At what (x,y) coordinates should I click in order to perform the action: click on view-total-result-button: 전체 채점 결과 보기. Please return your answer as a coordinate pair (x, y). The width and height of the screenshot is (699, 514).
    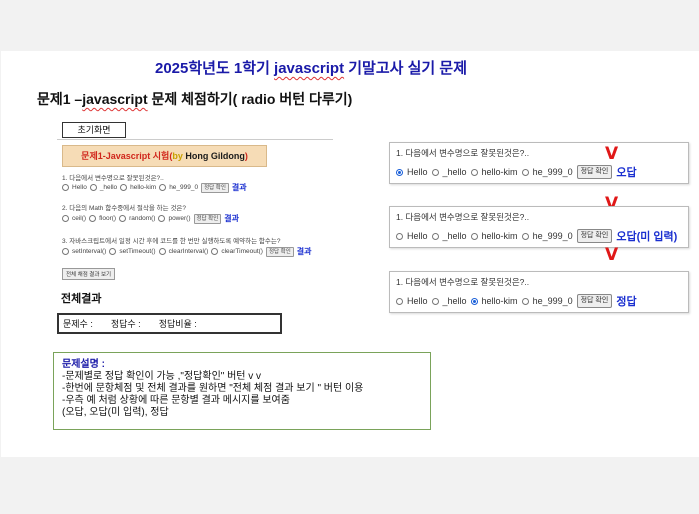
    Looking at the image, I should click on (89, 274).